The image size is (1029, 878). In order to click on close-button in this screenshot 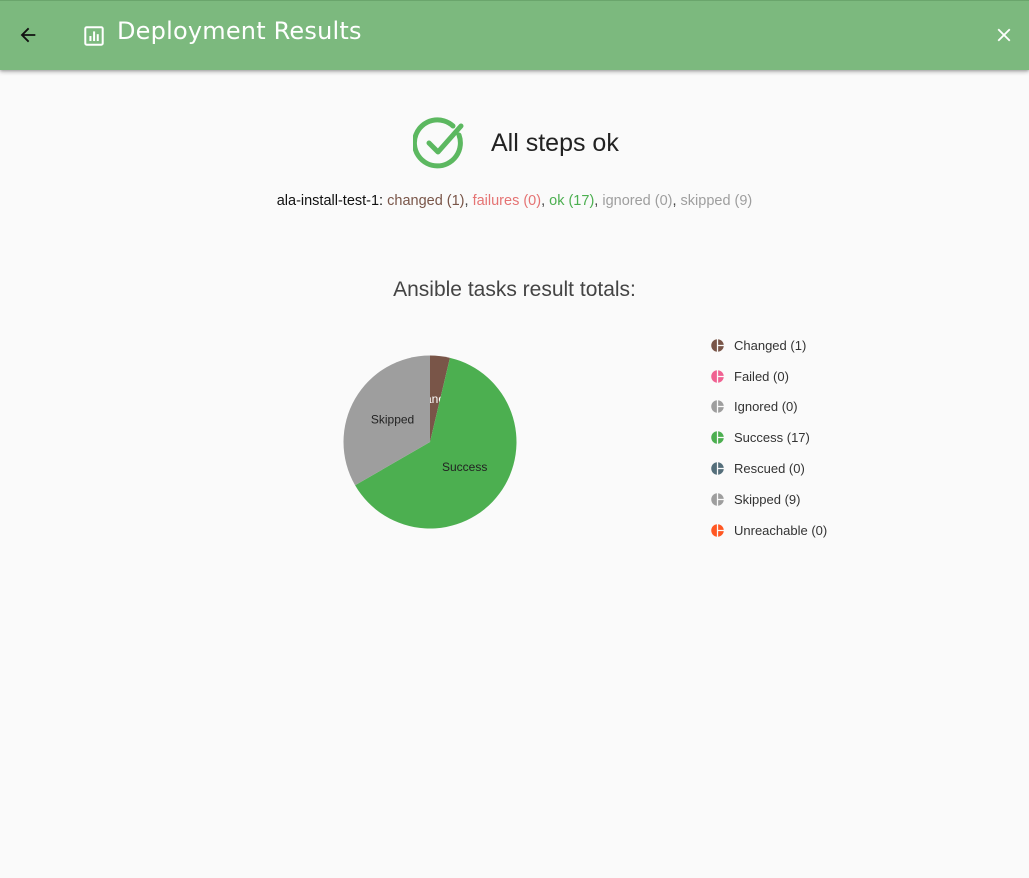, I will do `click(1004, 35)`.